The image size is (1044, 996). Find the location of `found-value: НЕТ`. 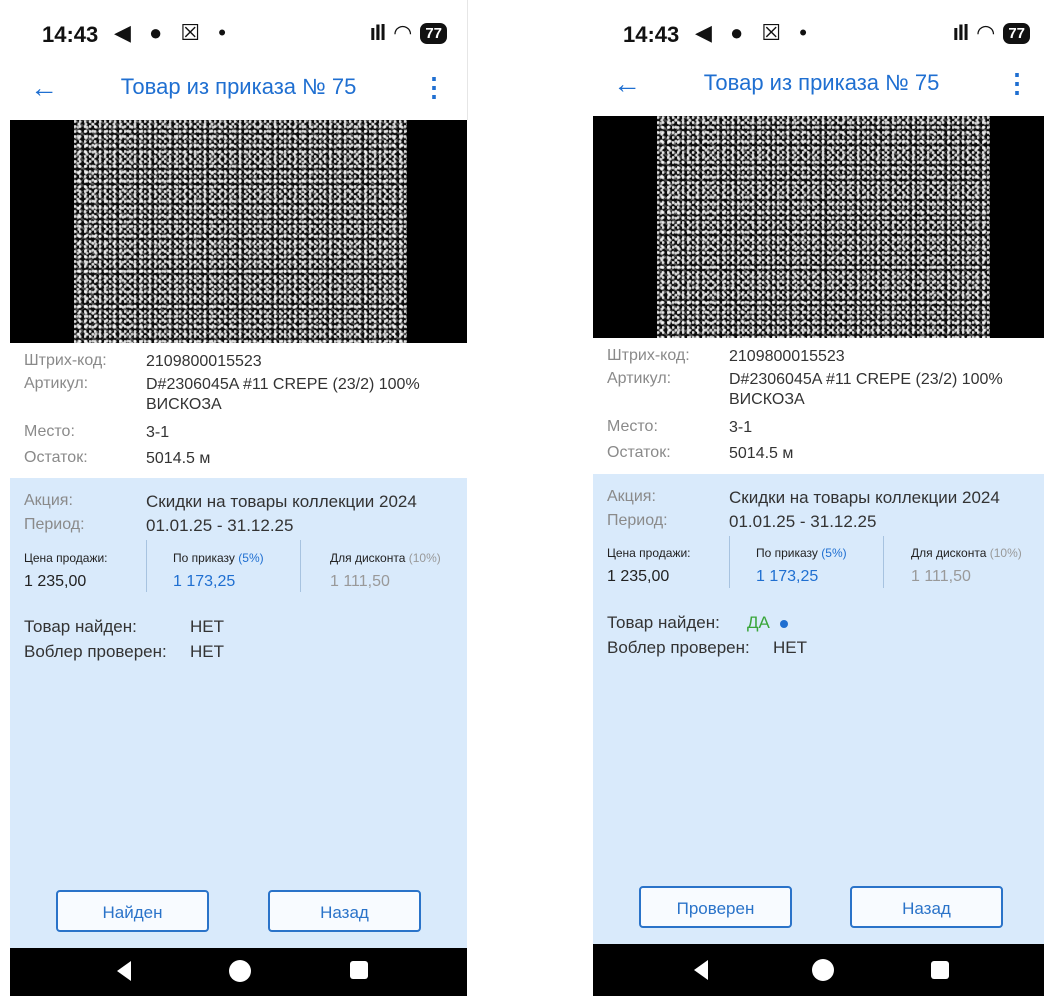

found-value: НЕТ is located at coordinates (207, 626).